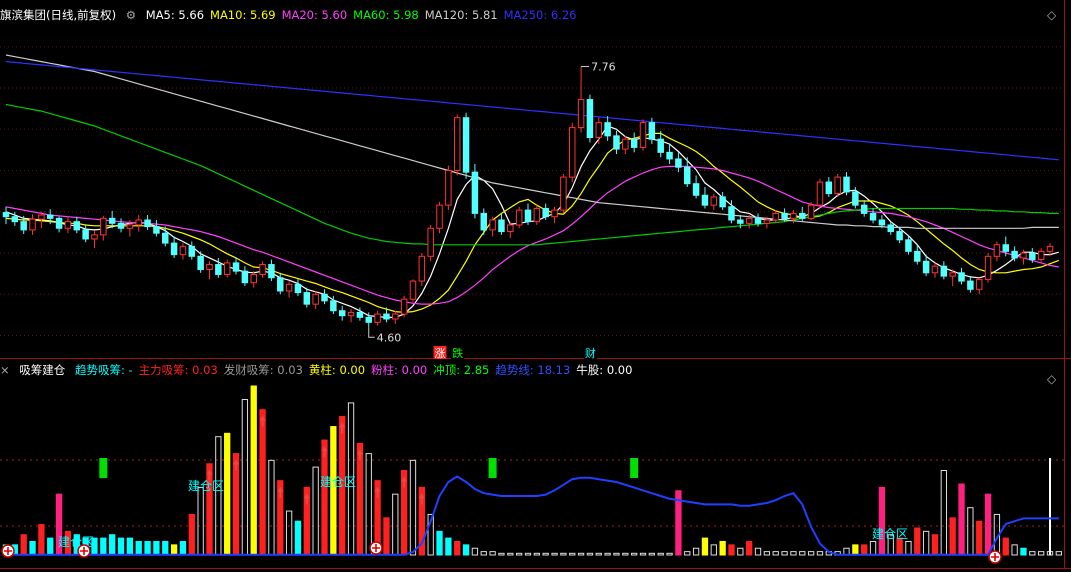 This screenshot has height=572, width=1071. I want to click on indicator-legend-item-0: 趋势吸筹: -, so click(103, 370).